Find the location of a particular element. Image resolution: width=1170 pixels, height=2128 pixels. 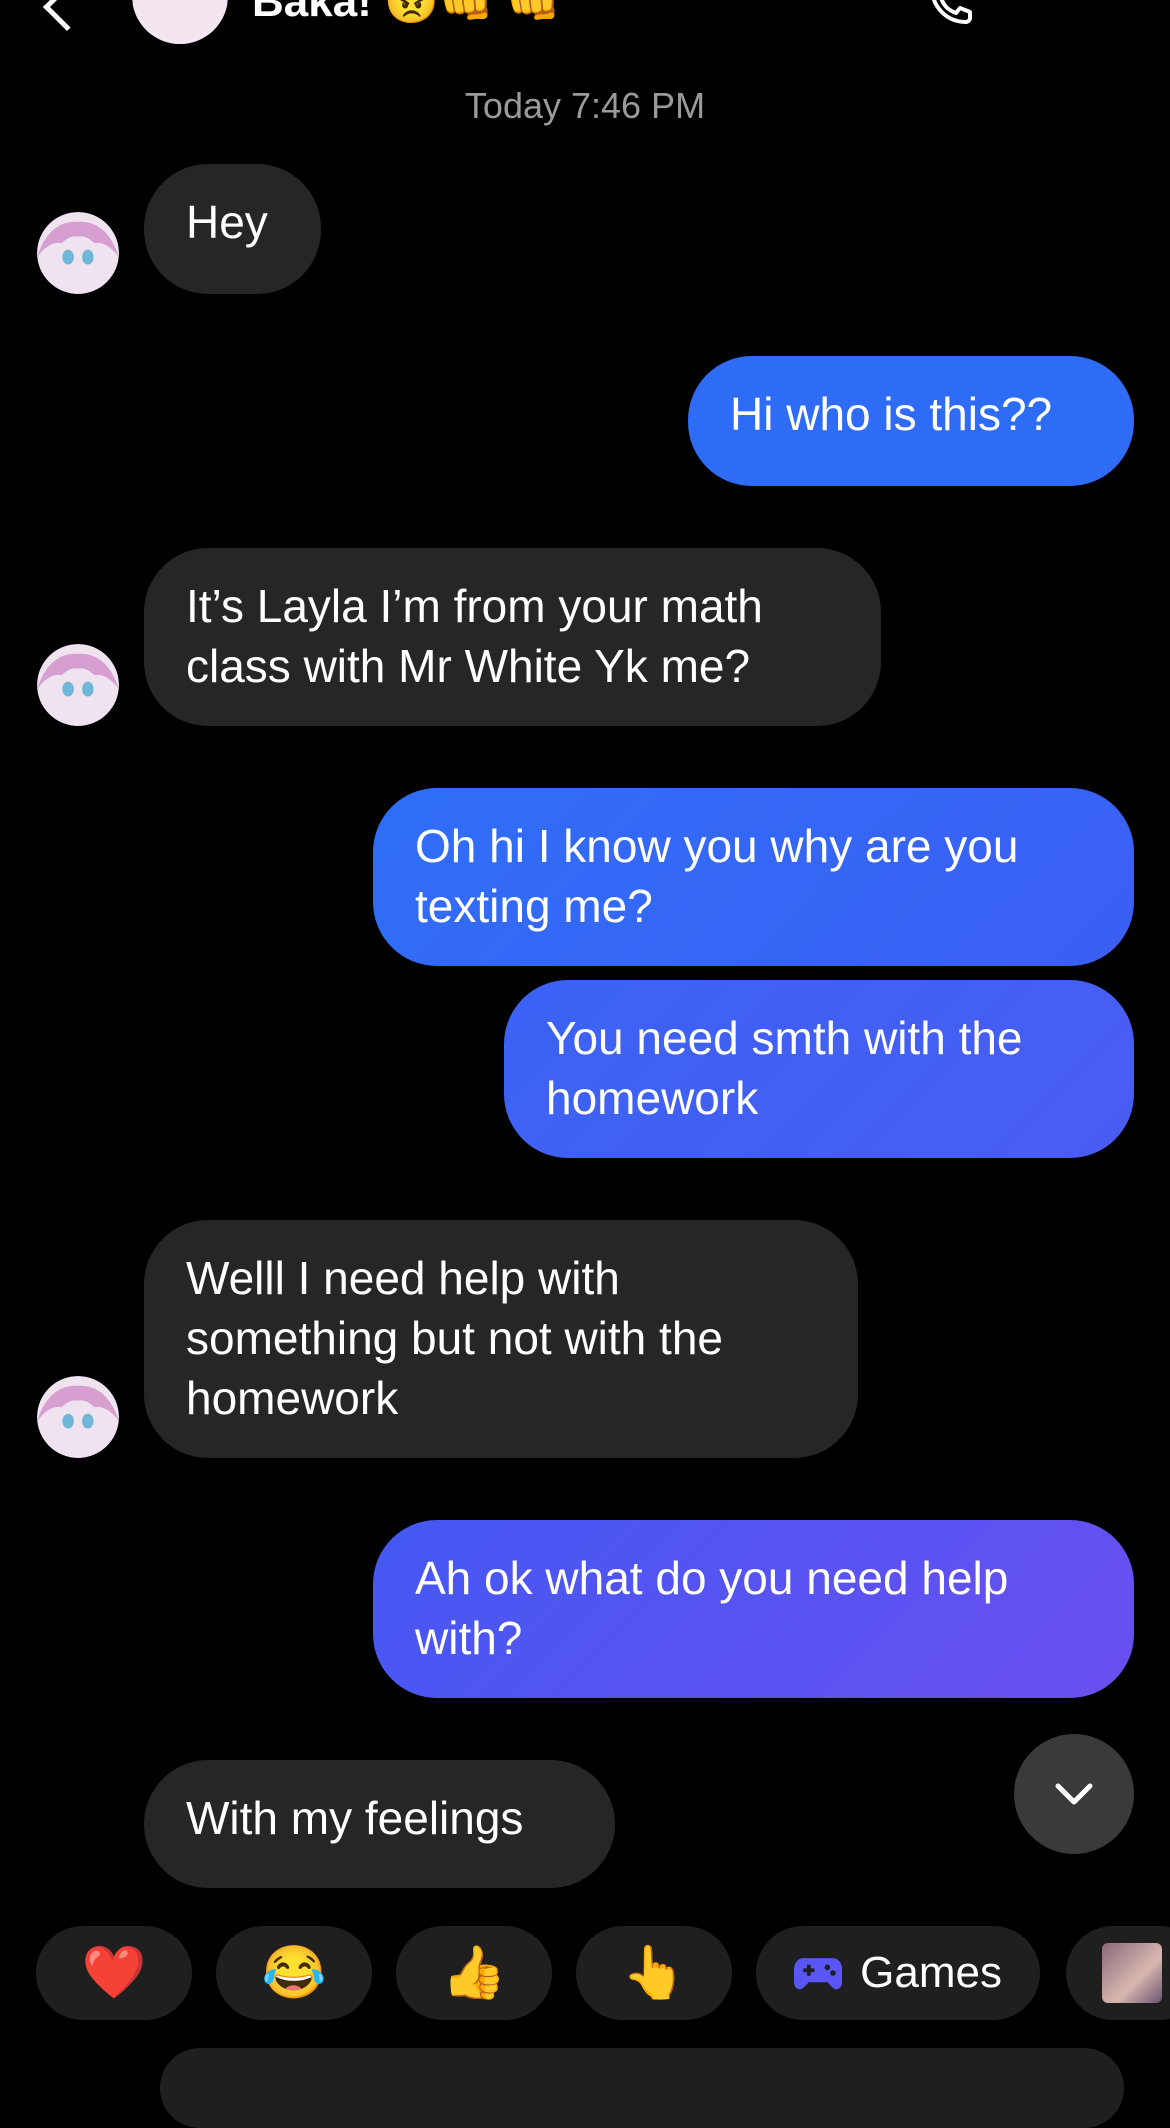

timestamp: Today 7:46 PM is located at coordinates (585, 105).